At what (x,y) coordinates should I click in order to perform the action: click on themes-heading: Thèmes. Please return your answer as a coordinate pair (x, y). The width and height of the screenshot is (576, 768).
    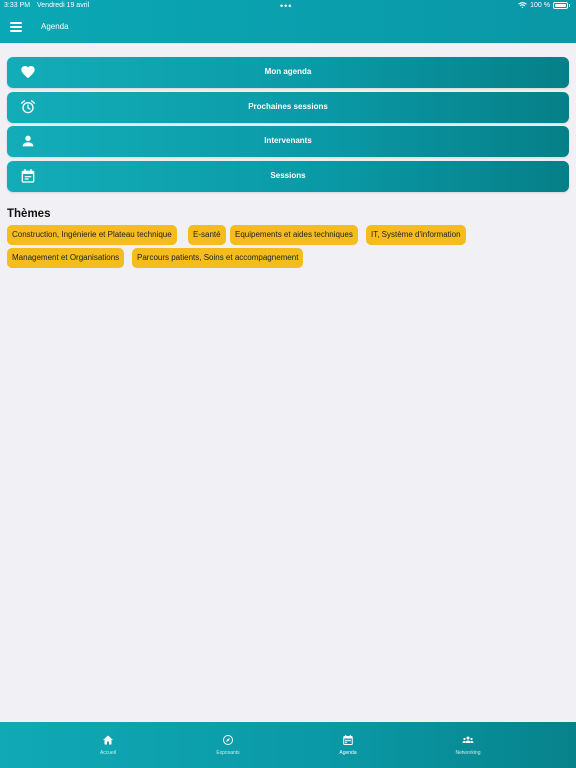
    Looking at the image, I should click on (29, 214).